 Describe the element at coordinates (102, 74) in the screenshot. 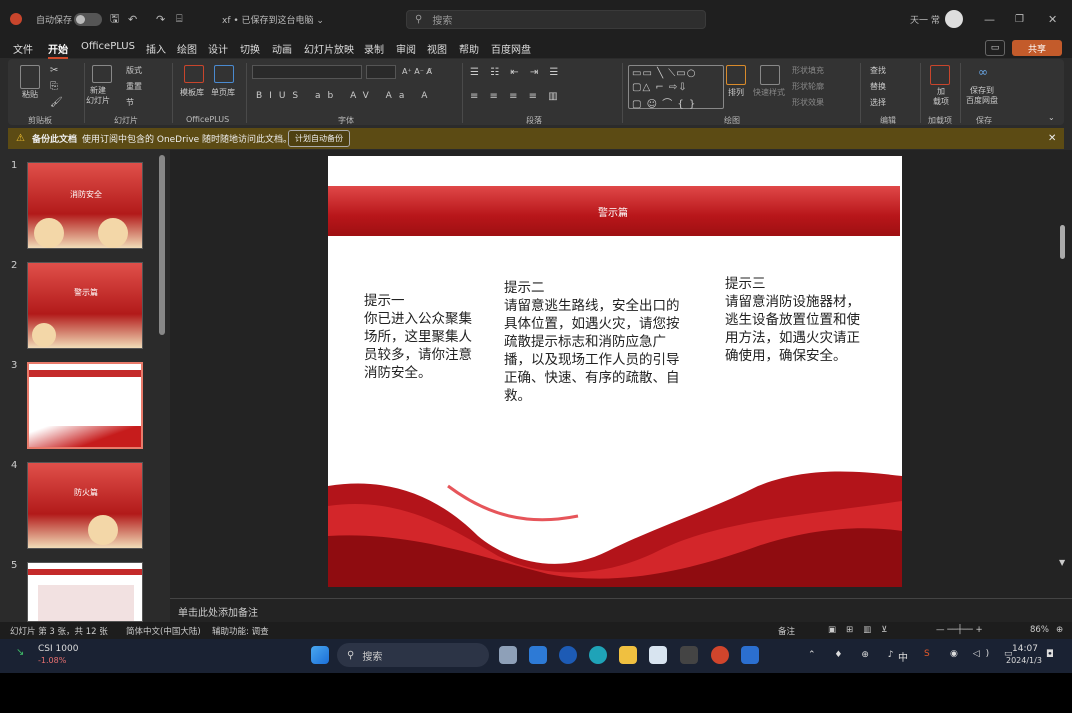

I see `new-slide-icon` at that location.